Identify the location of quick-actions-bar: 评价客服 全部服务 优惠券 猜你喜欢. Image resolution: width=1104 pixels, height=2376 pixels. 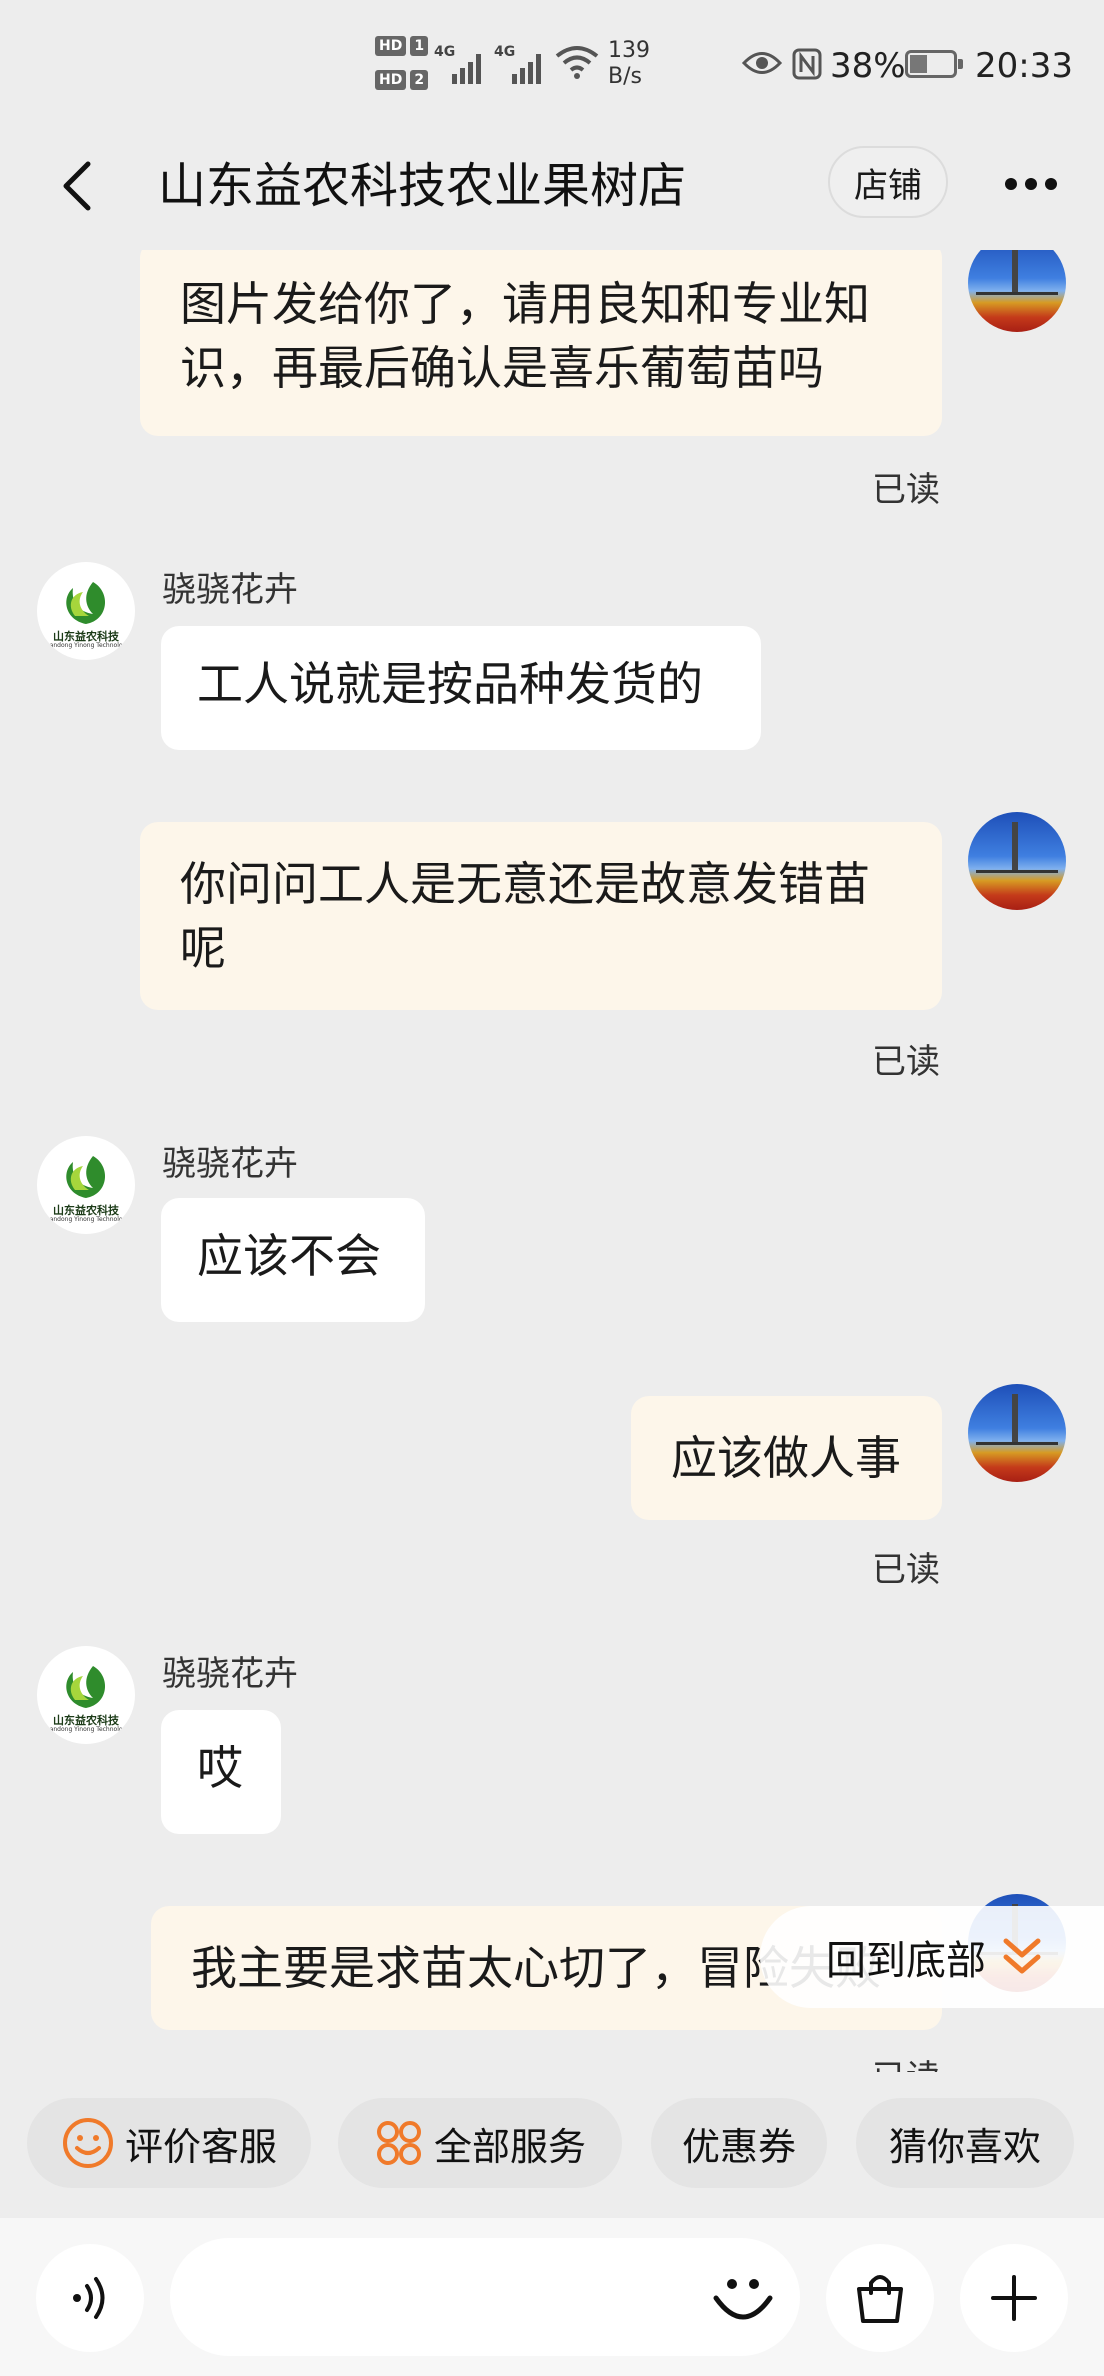
(552, 2144).